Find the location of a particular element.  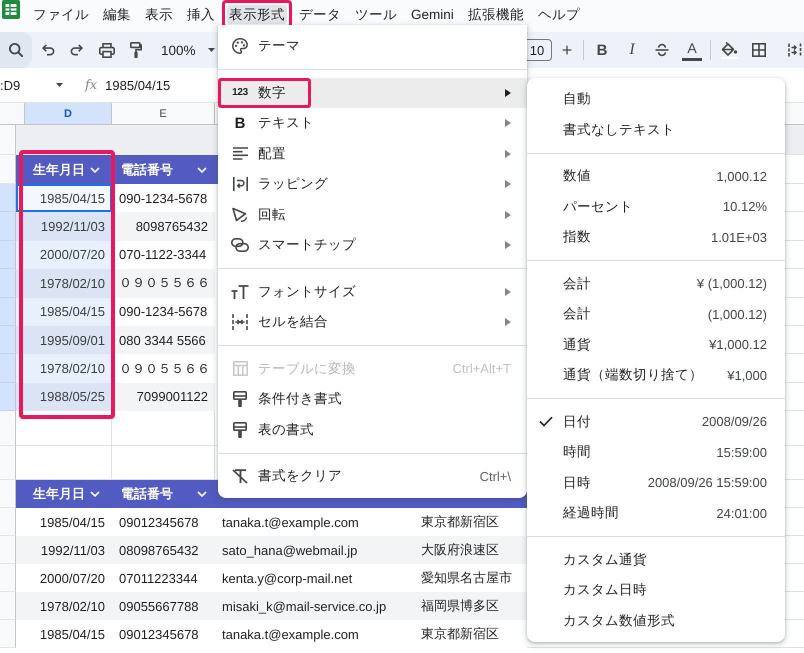

menu-item: 会計 ¥ (1,000.12) is located at coordinates (656, 283).